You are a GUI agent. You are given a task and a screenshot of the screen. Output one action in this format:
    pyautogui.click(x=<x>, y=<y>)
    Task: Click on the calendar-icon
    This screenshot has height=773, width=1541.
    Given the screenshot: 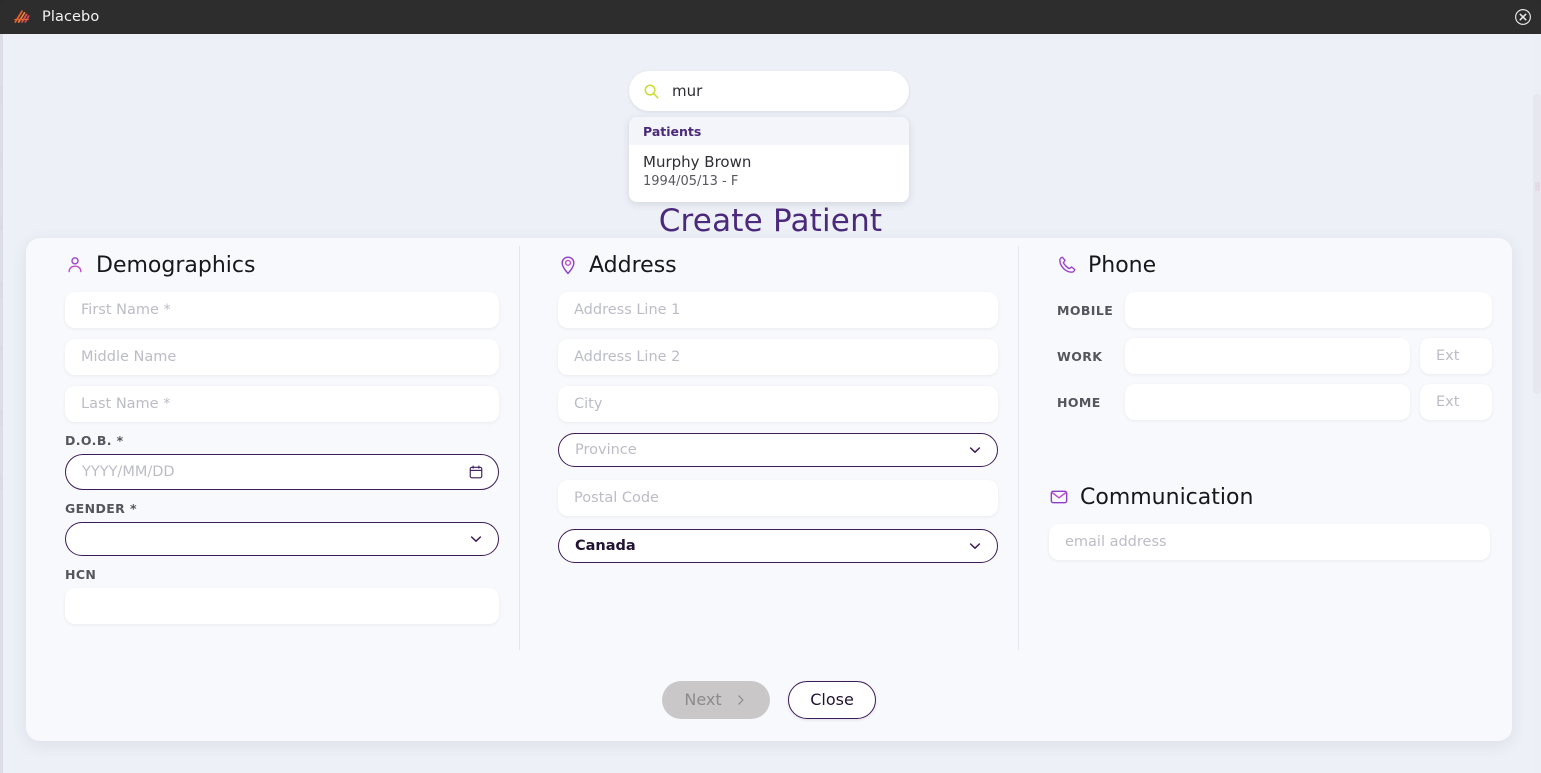 What is the action you would take?
    pyautogui.click(x=476, y=472)
    